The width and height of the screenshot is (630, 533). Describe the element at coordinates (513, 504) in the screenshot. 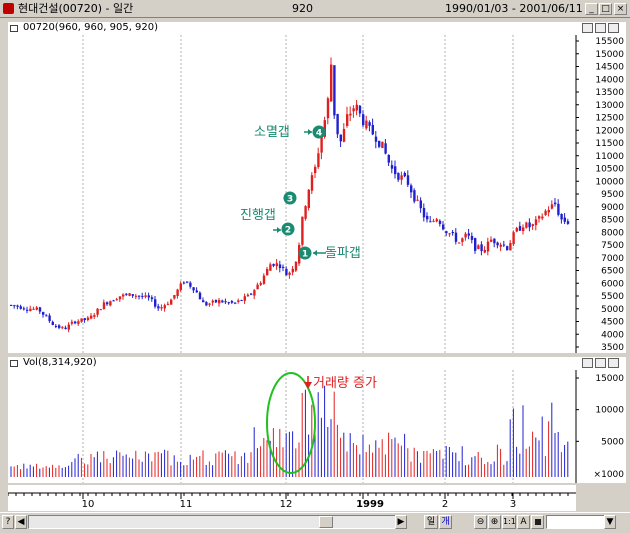

I see `x-tick-label: 3` at that location.